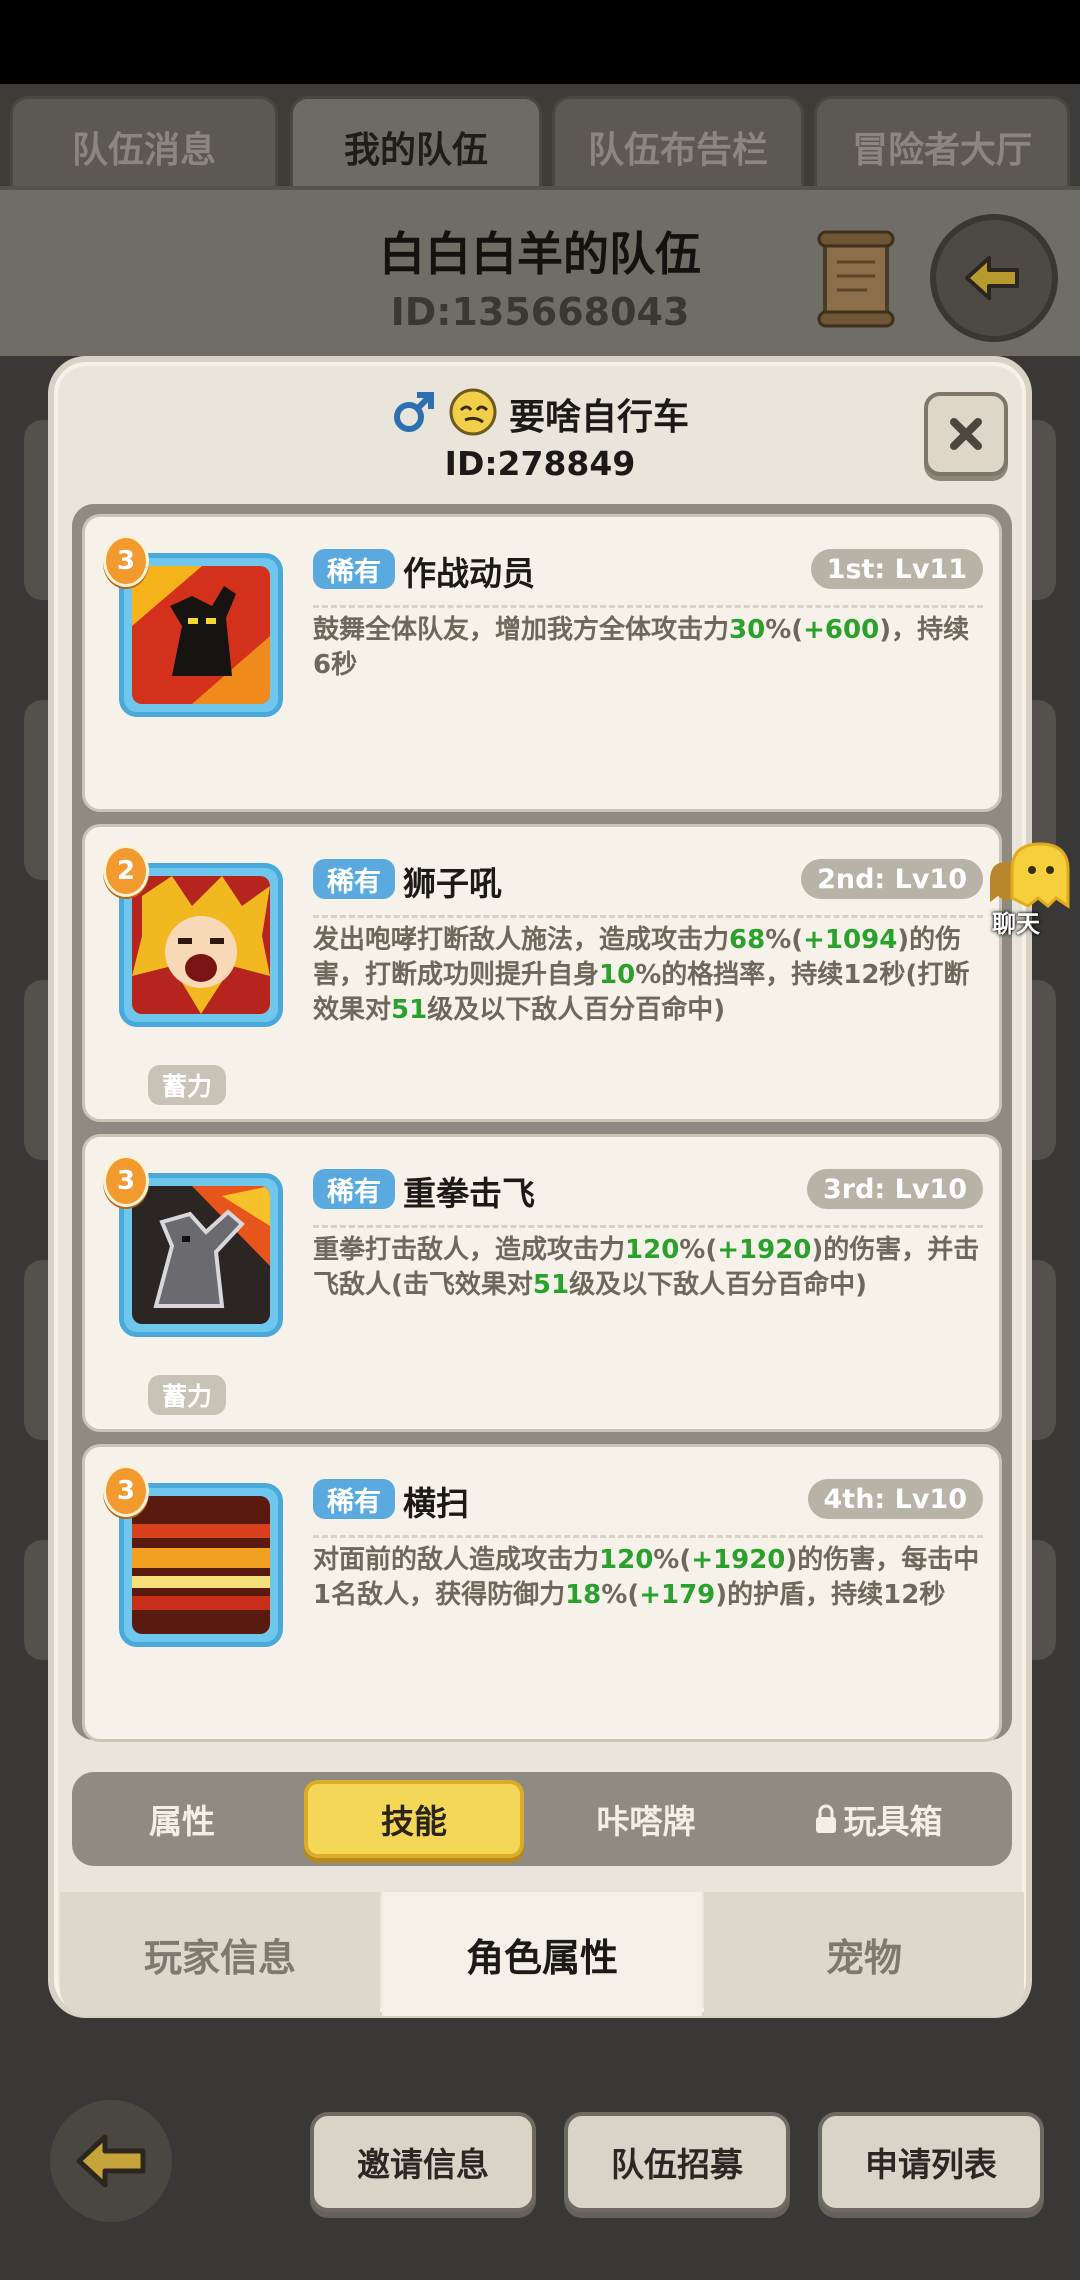 The width and height of the screenshot is (1080, 2280). I want to click on description-text: 重拳打击敌人，造成攻击力, so click(469, 1250).